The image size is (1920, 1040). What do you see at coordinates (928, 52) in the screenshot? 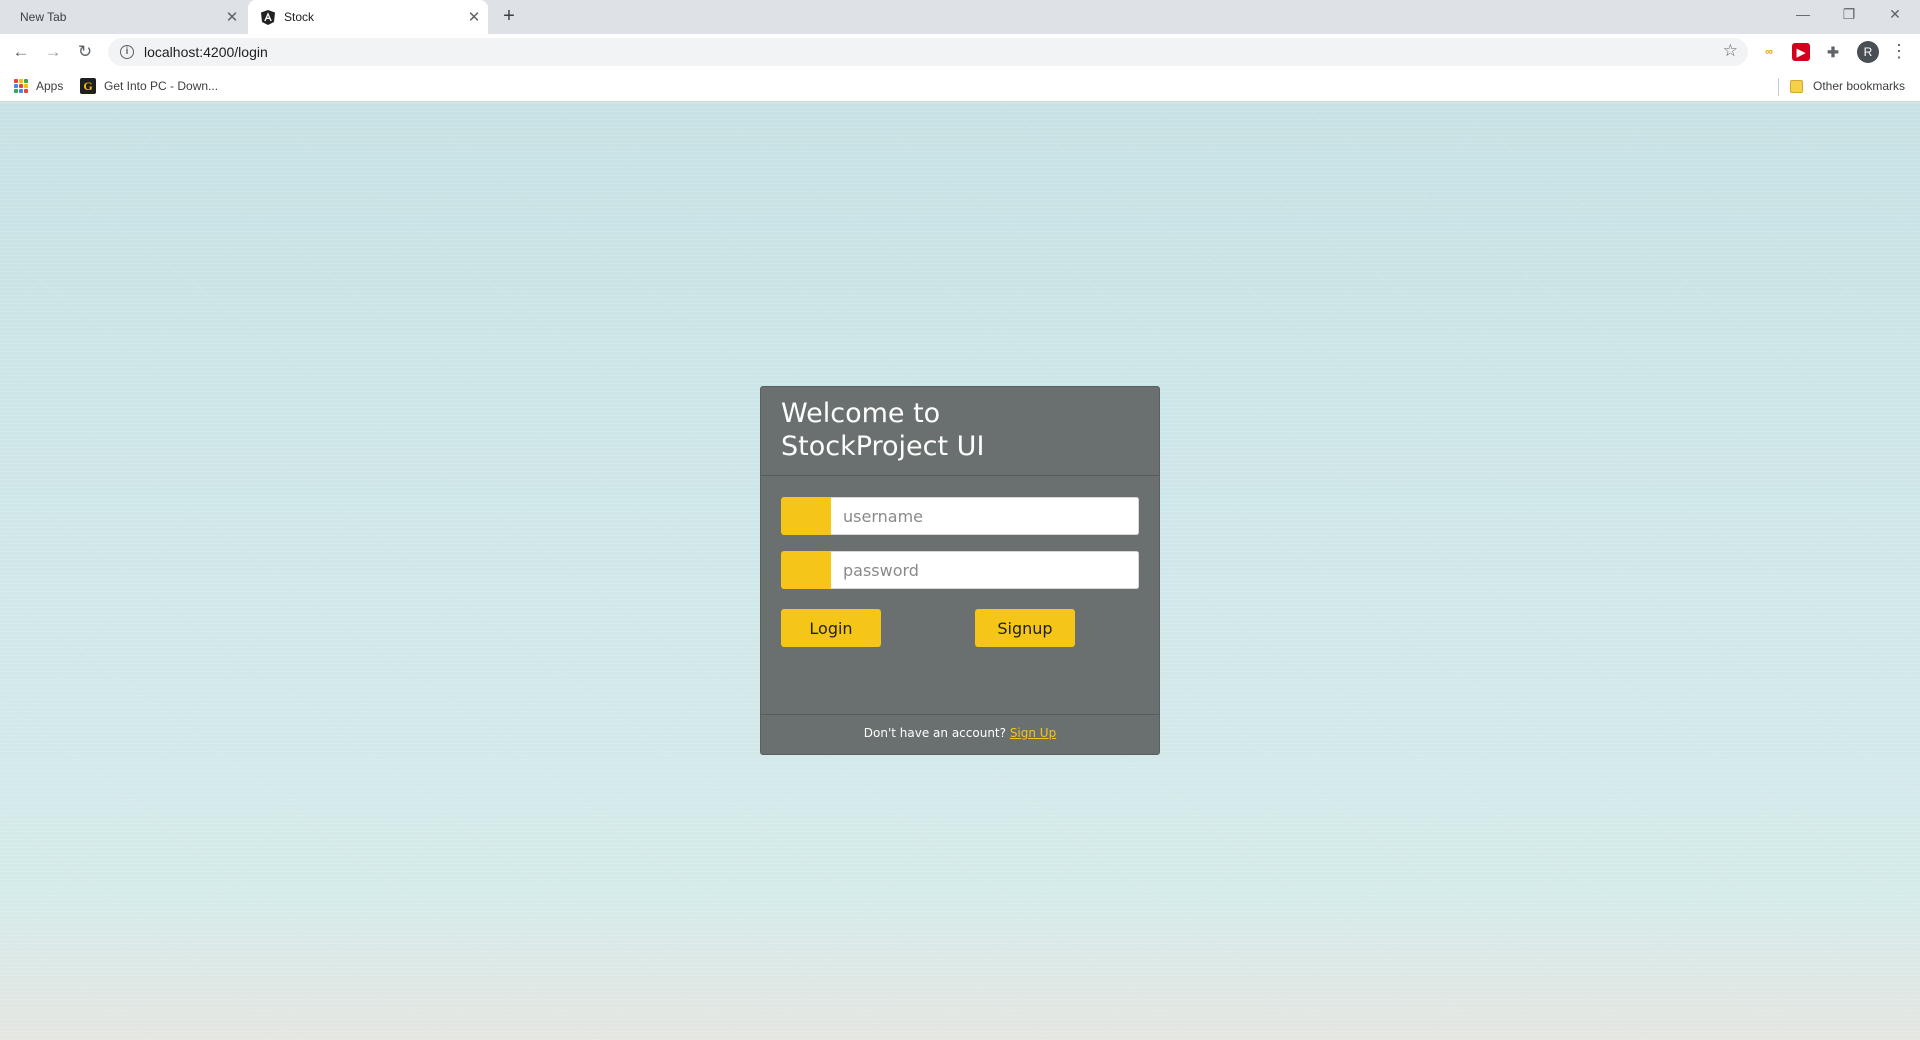
I see `address-bar: i localhost:4200/login ☆` at bounding box center [928, 52].